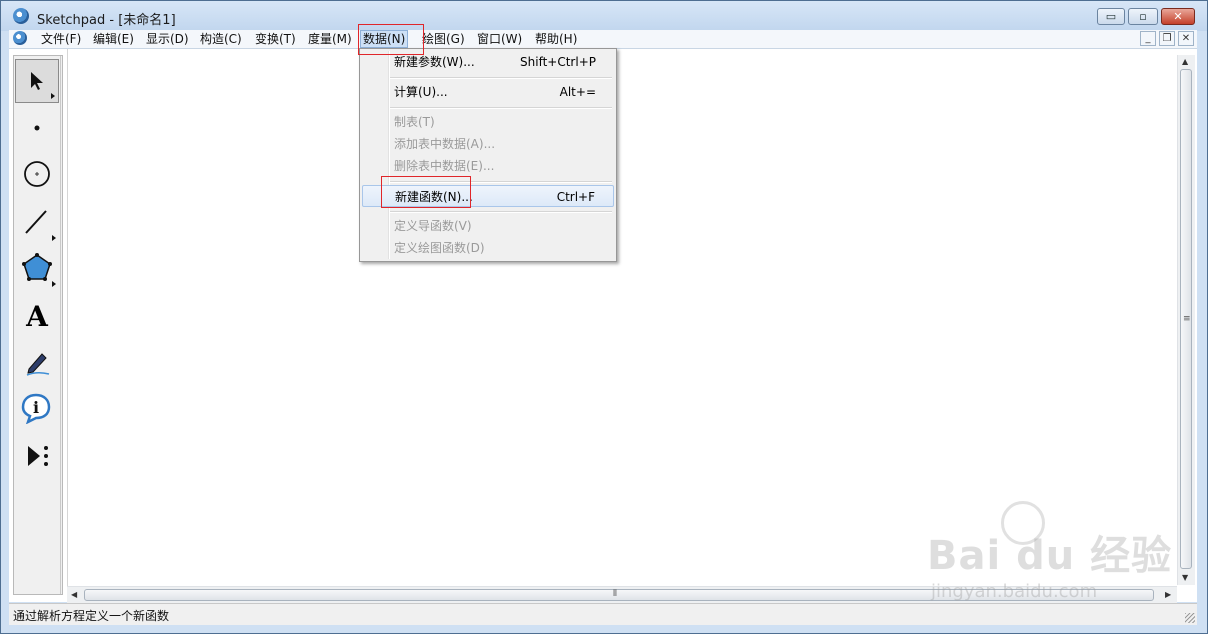 The width and height of the screenshot is (1208, 634). I want to click on vertical-scroll-thumb: ≡, so click(1186, 319).